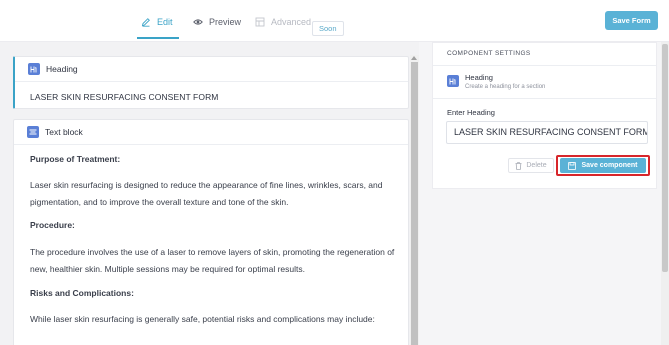 Image resolution: width=669 pixels, height=345 pixels. Describe the element at coordinates (52, 225) in the screenshot. I see `paragraph-heading: Procedure:` at that location.